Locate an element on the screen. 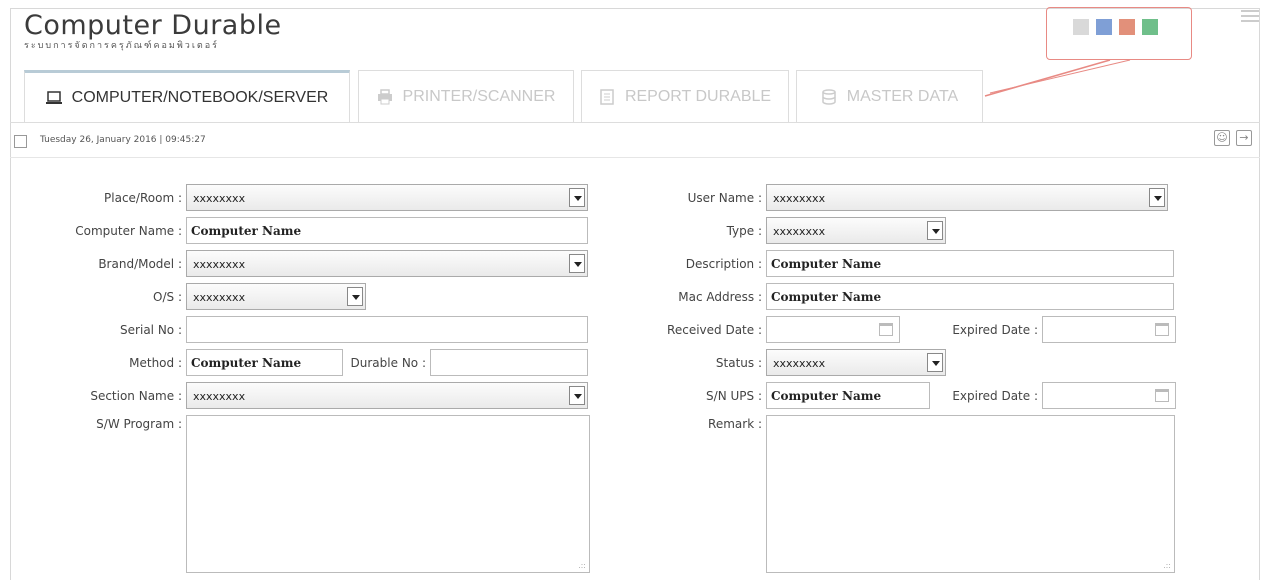 The height and width of the screenshot is (580, 1267). tab-label: COMPUTER/NOTEBOOK/SERVER is located at coordinates (200, 97).